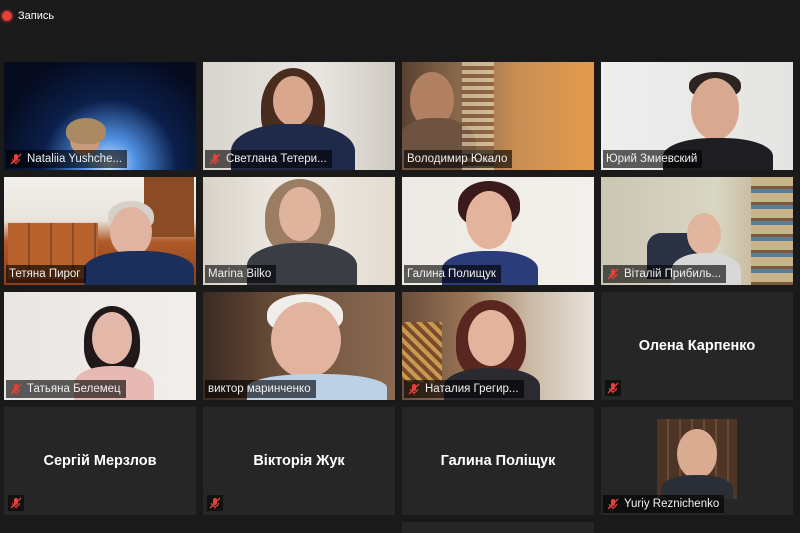 Image resolution: width=800 pixels, height=533 pixels. What do you see at coordinates (299, 231) in the screenshot?
I see `participant-tile: Marina Bilko` at bounding box center [299, 231].